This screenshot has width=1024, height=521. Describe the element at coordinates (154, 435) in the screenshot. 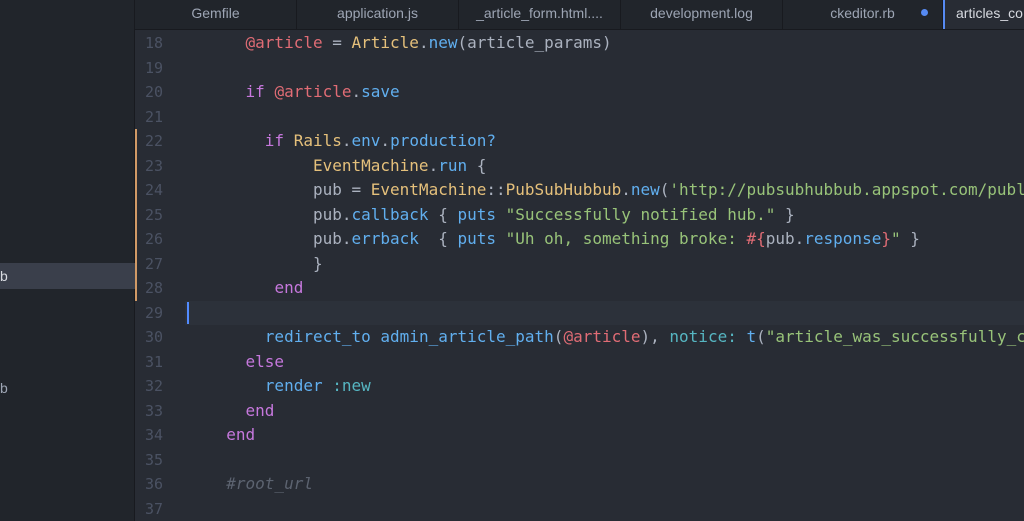

I see `line-number: 34` at that location.